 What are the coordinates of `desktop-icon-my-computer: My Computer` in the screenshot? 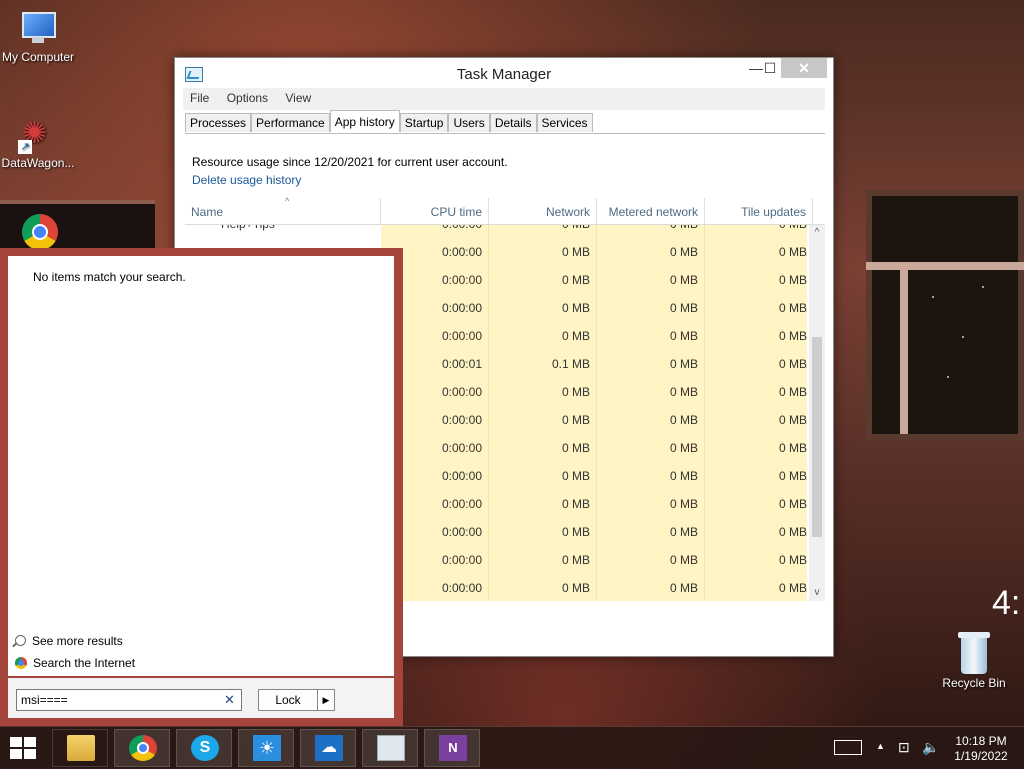 It's located at (38, 38).